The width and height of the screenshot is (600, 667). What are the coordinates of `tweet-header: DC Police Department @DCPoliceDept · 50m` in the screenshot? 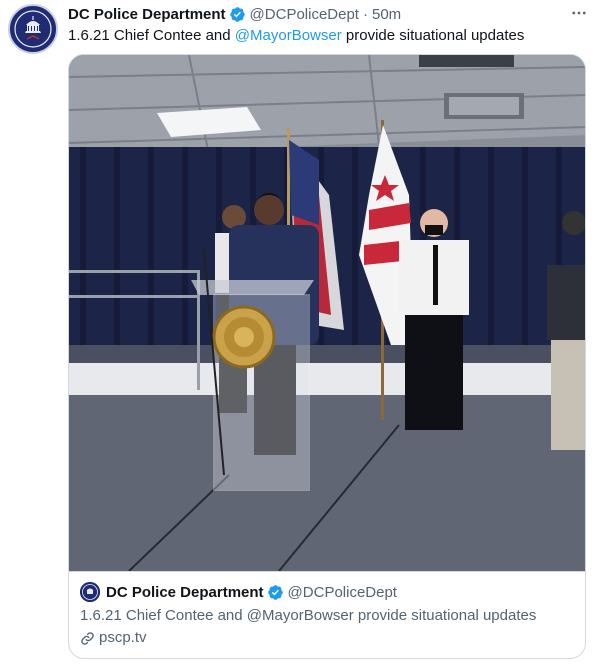 It's located at (329, 14).